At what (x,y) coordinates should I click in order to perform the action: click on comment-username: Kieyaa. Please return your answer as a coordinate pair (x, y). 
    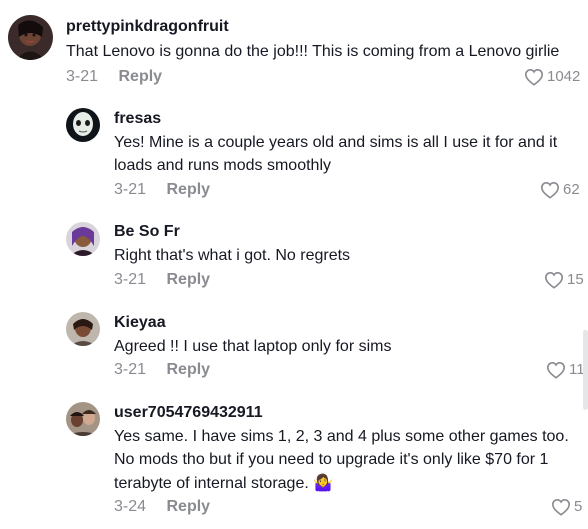
    Looking at the image, I should click on (140, 323).